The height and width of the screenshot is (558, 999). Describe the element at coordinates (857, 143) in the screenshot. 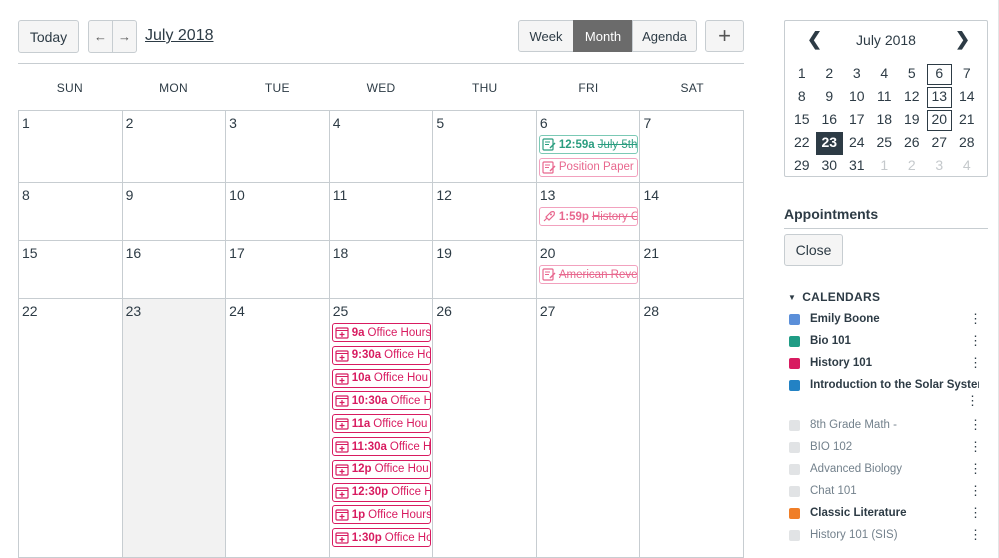

I see `mini-calendar-day: 24` at that location.